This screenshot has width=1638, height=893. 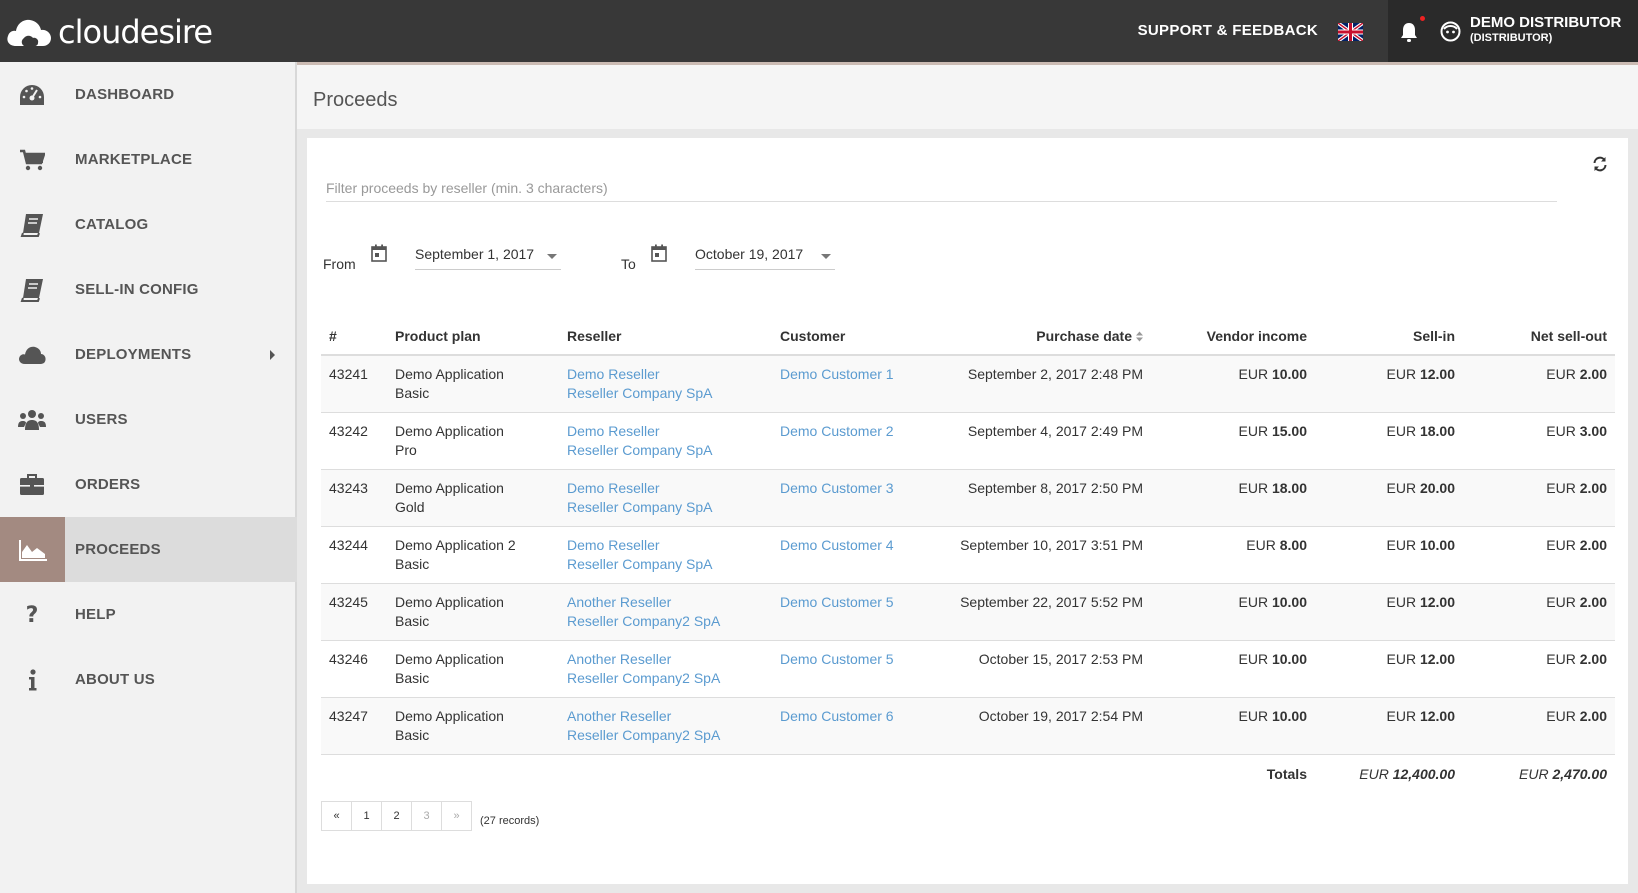 What do you see at coordinates (1228, 30) in the screenshot?
I see `support-feedback-link: SUPPORT & FEEDBACK` at bounding box center [1228, 30].